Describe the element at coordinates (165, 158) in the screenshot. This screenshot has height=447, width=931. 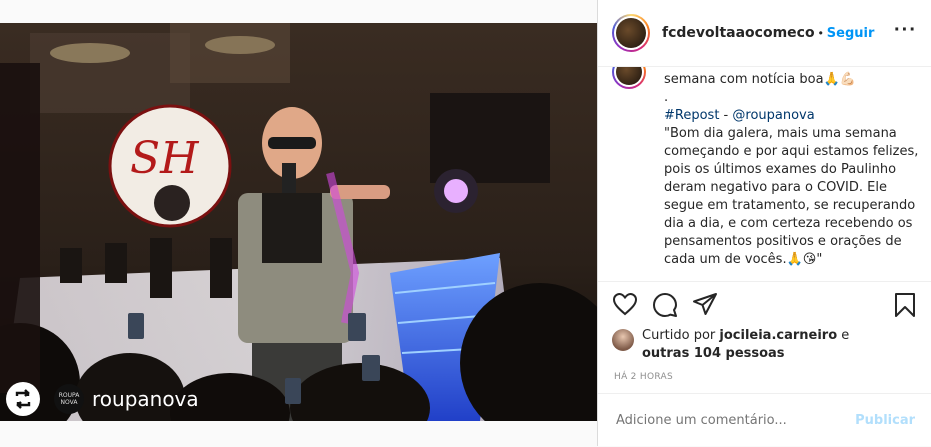
I see `drum-logo: SH` at that location.